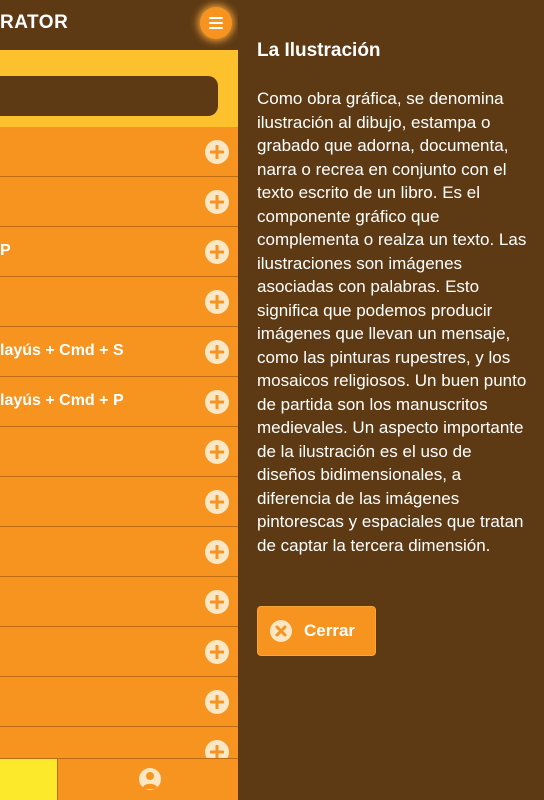 This screenshot has width=544, height=800. I want to click on menu-row-label: P, so click(5, 250).